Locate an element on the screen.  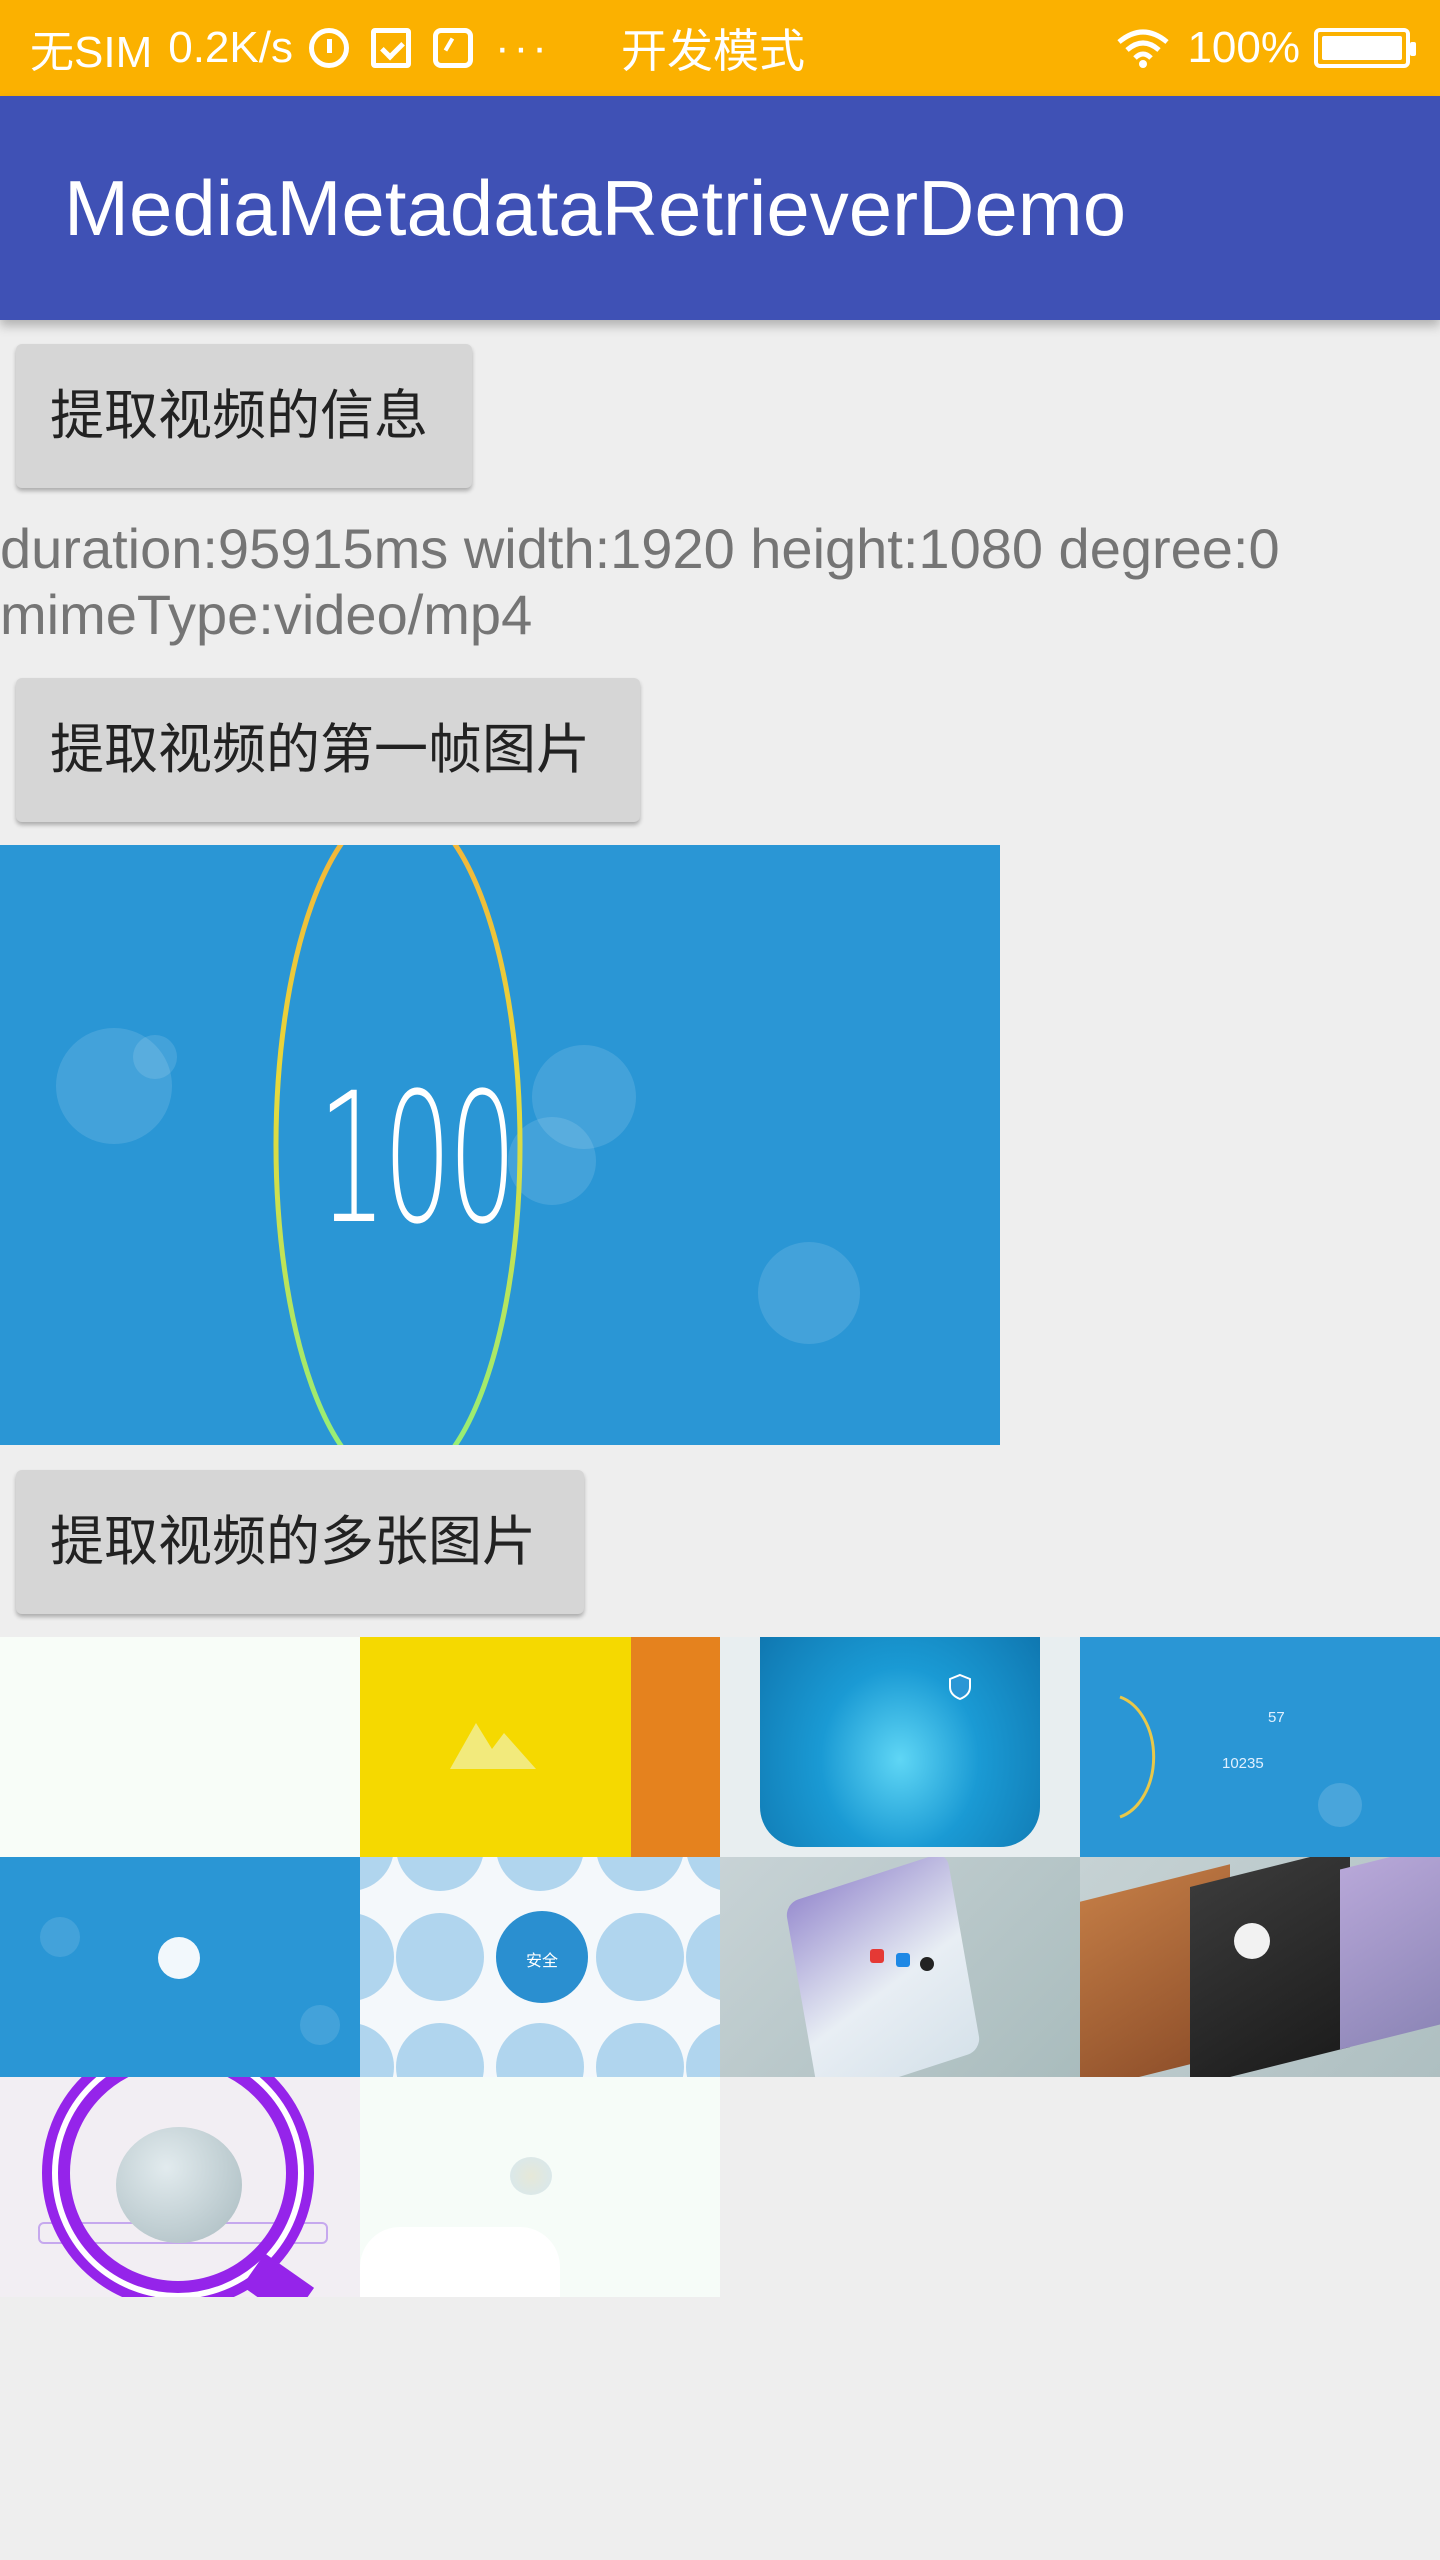
security-badge-text: 安全 is located at coordinates (542, 1960).